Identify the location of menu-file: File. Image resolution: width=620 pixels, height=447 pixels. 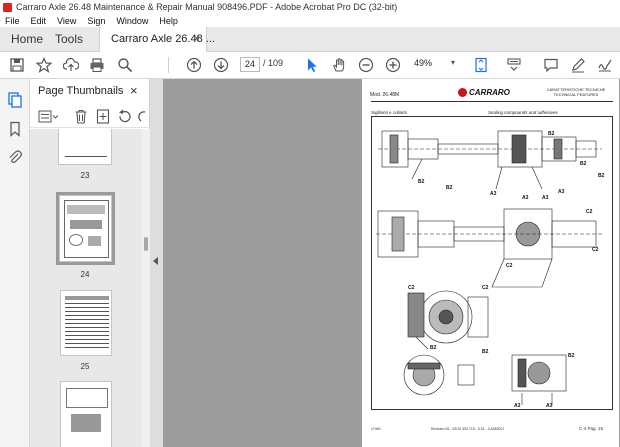
(12, 21).